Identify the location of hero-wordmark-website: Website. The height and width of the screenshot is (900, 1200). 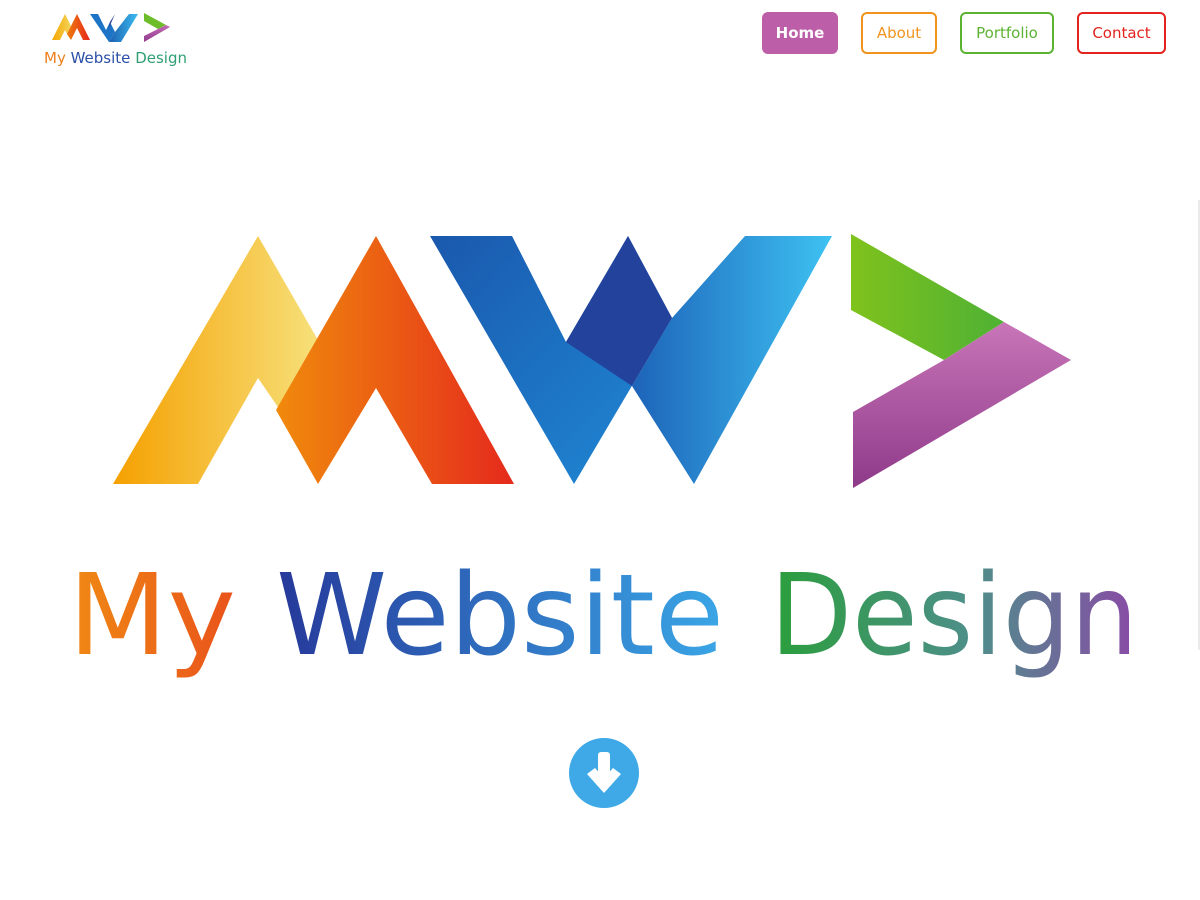
(500, 616).